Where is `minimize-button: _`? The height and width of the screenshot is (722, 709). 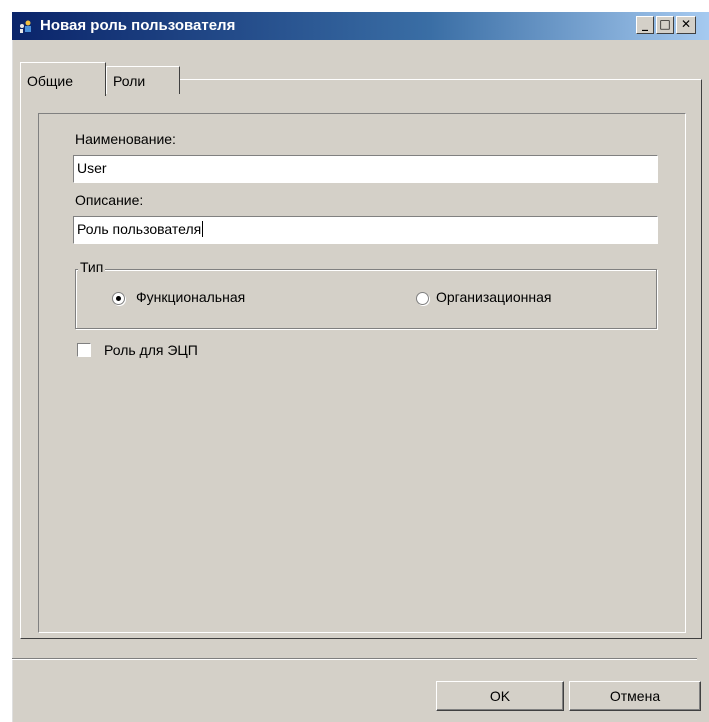 minimize-button: _ is located at coordinates (645, 25).